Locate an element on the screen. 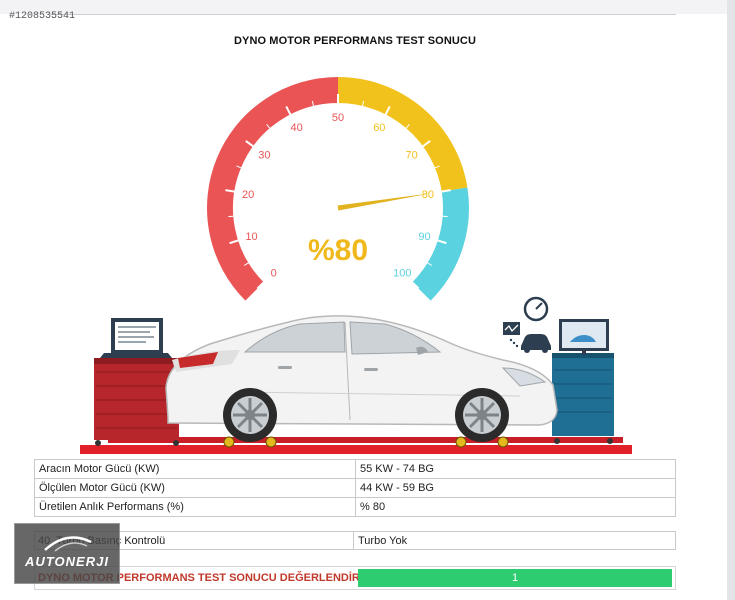  gauge-tick-label: 50 is located at coordinates (338, 118).